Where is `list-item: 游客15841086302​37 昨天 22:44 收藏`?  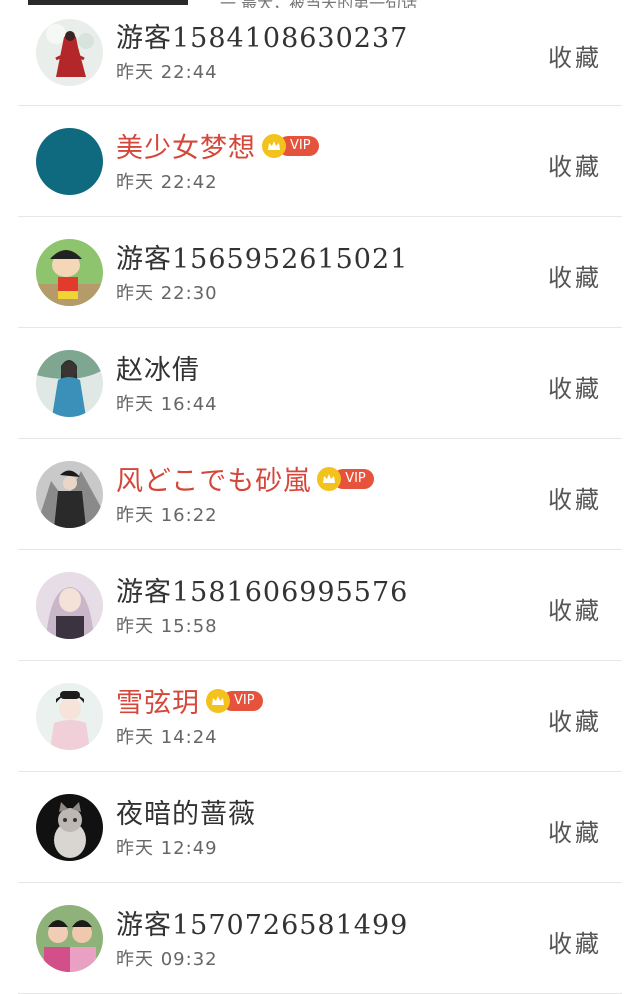
list-item: 游客15841086302​37 昨天 22:44 收藏 is located at coordinates (320, 53).